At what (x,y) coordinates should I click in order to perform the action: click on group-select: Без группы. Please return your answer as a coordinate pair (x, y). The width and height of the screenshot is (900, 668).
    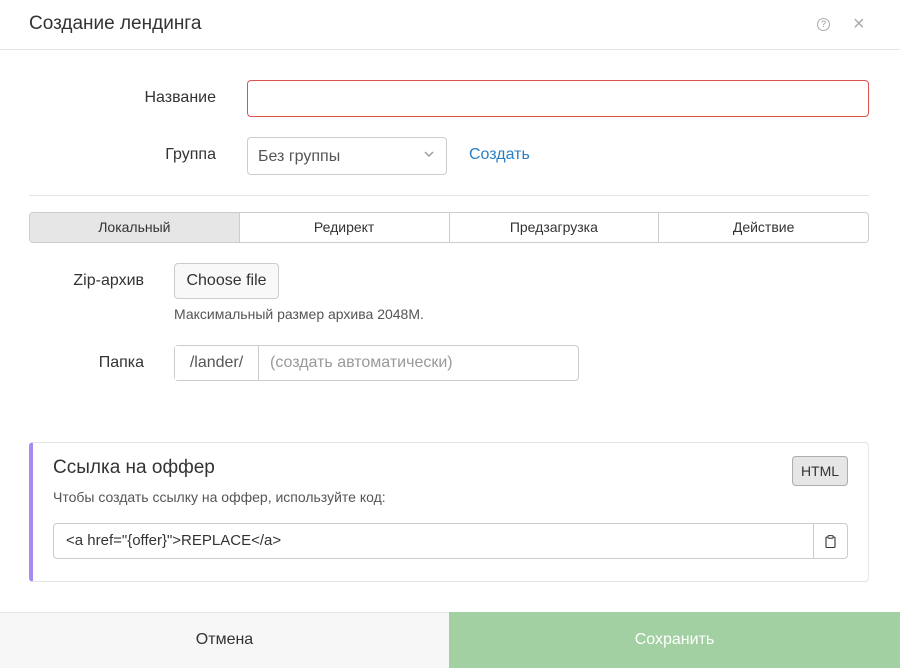
    Looking at the image, I should click on (347, 156).